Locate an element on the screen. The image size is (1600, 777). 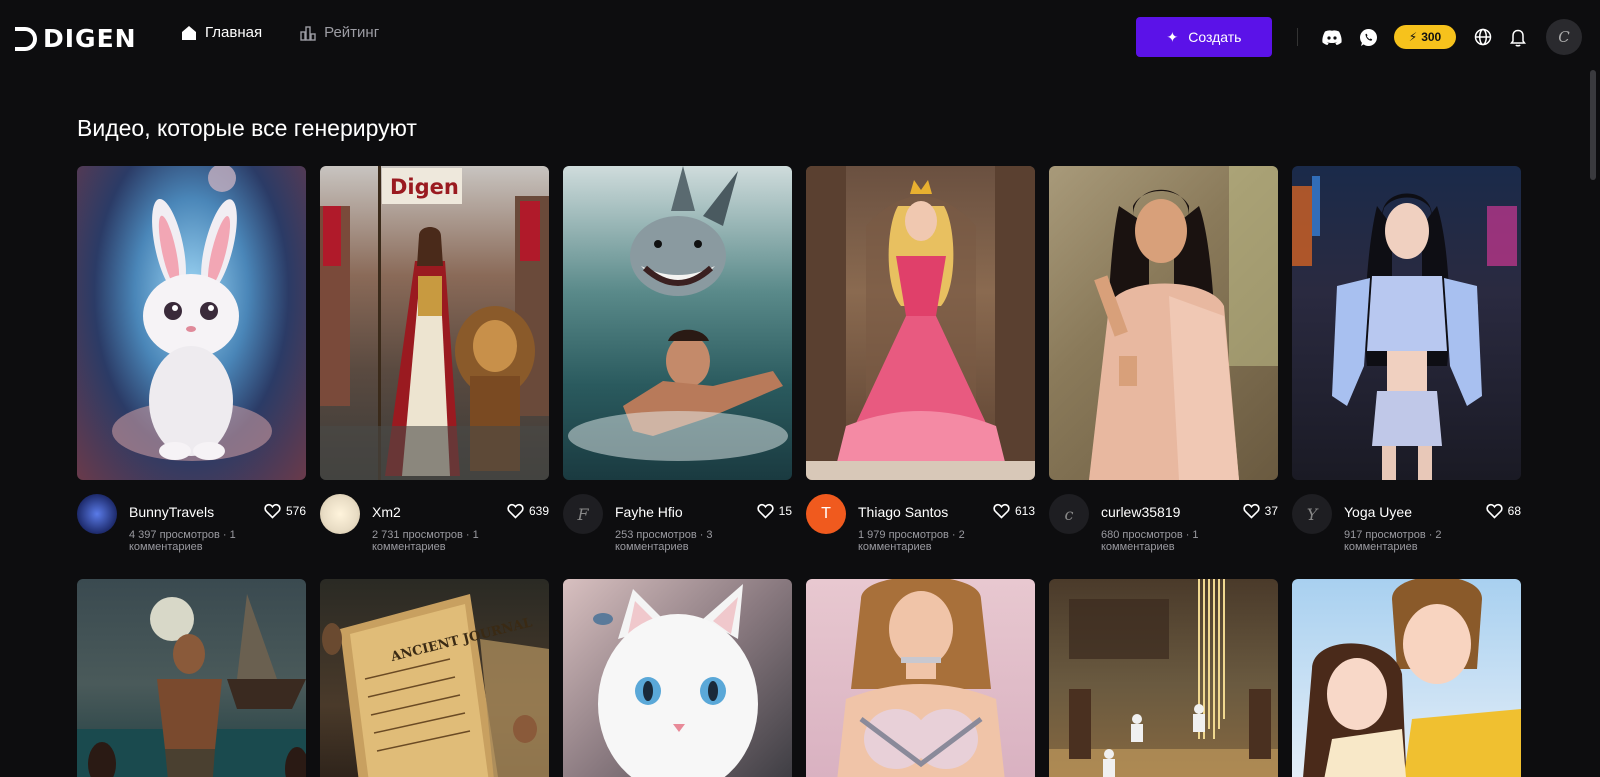
card-author-initial: T is located at coordinates (826, 513).